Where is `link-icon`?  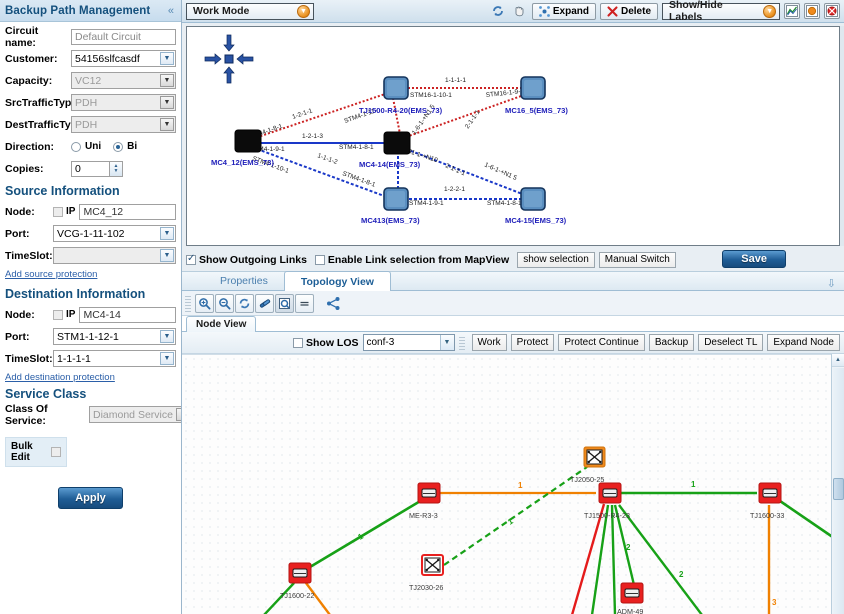
link-icon is located at coordinates (264, 303).